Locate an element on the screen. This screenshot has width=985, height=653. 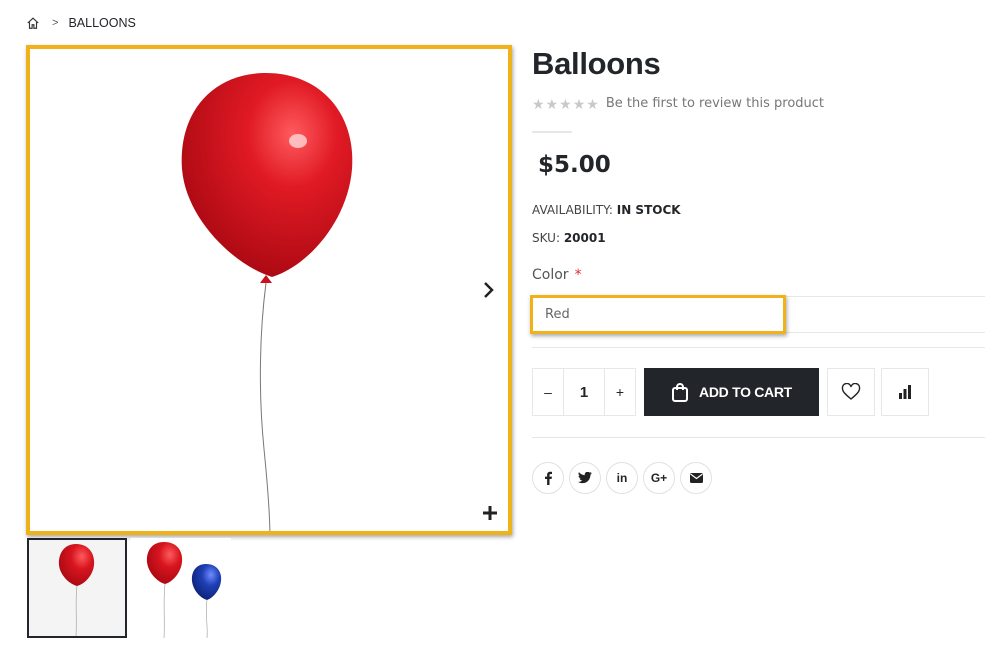
qty-input: 1 is located at coordinates (584, 392).